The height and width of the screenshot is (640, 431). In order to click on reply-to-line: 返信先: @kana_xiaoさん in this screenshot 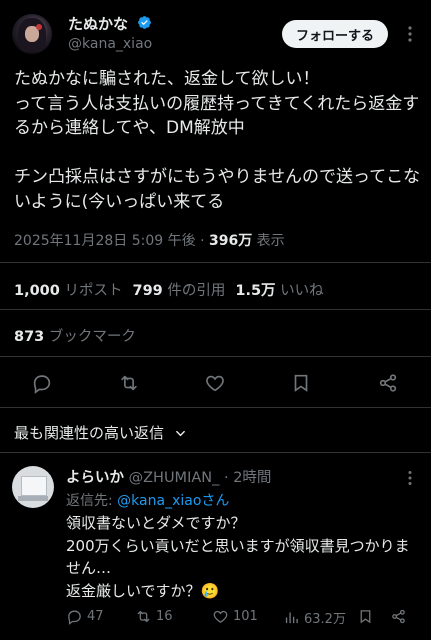, I will do `click(147, 500)`.